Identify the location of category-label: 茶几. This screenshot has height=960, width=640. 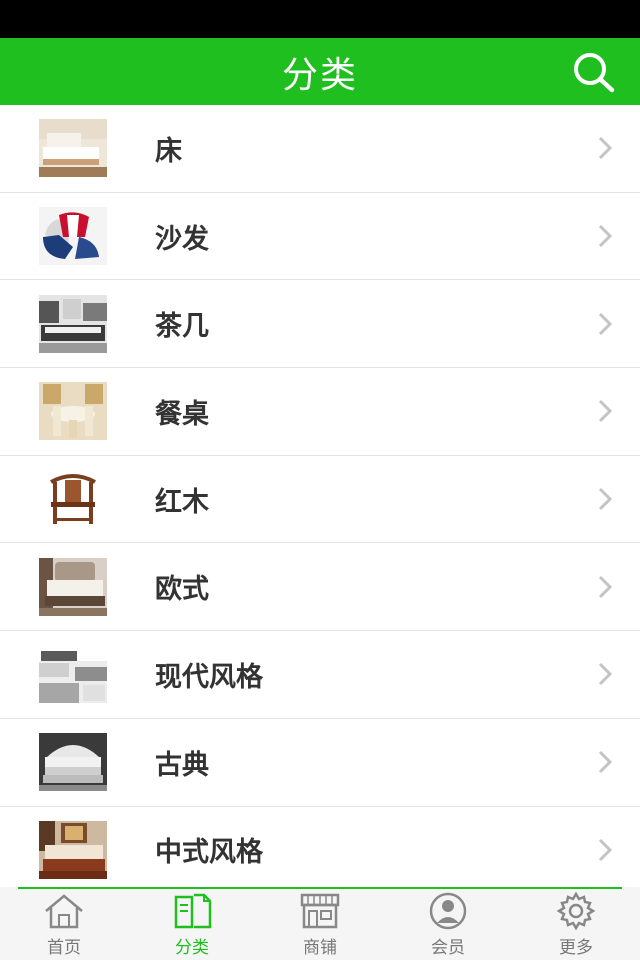
(182, 327).